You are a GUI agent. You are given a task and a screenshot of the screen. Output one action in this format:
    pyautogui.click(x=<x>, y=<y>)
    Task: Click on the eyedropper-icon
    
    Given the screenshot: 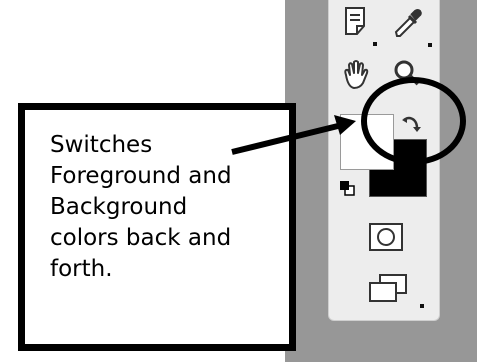 What is the action you would take?
    pyautogui.click(x=408, y=23)
    